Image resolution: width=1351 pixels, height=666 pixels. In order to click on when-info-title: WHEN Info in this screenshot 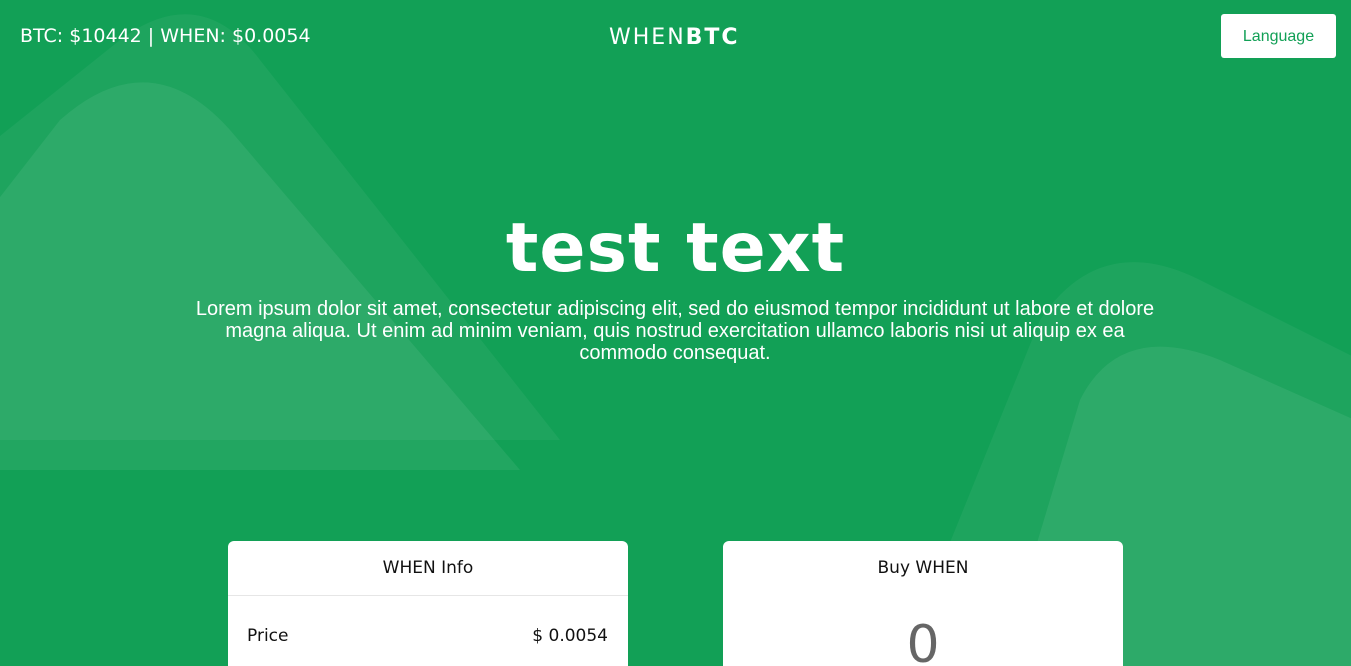, I will do `click(428, 568)`.